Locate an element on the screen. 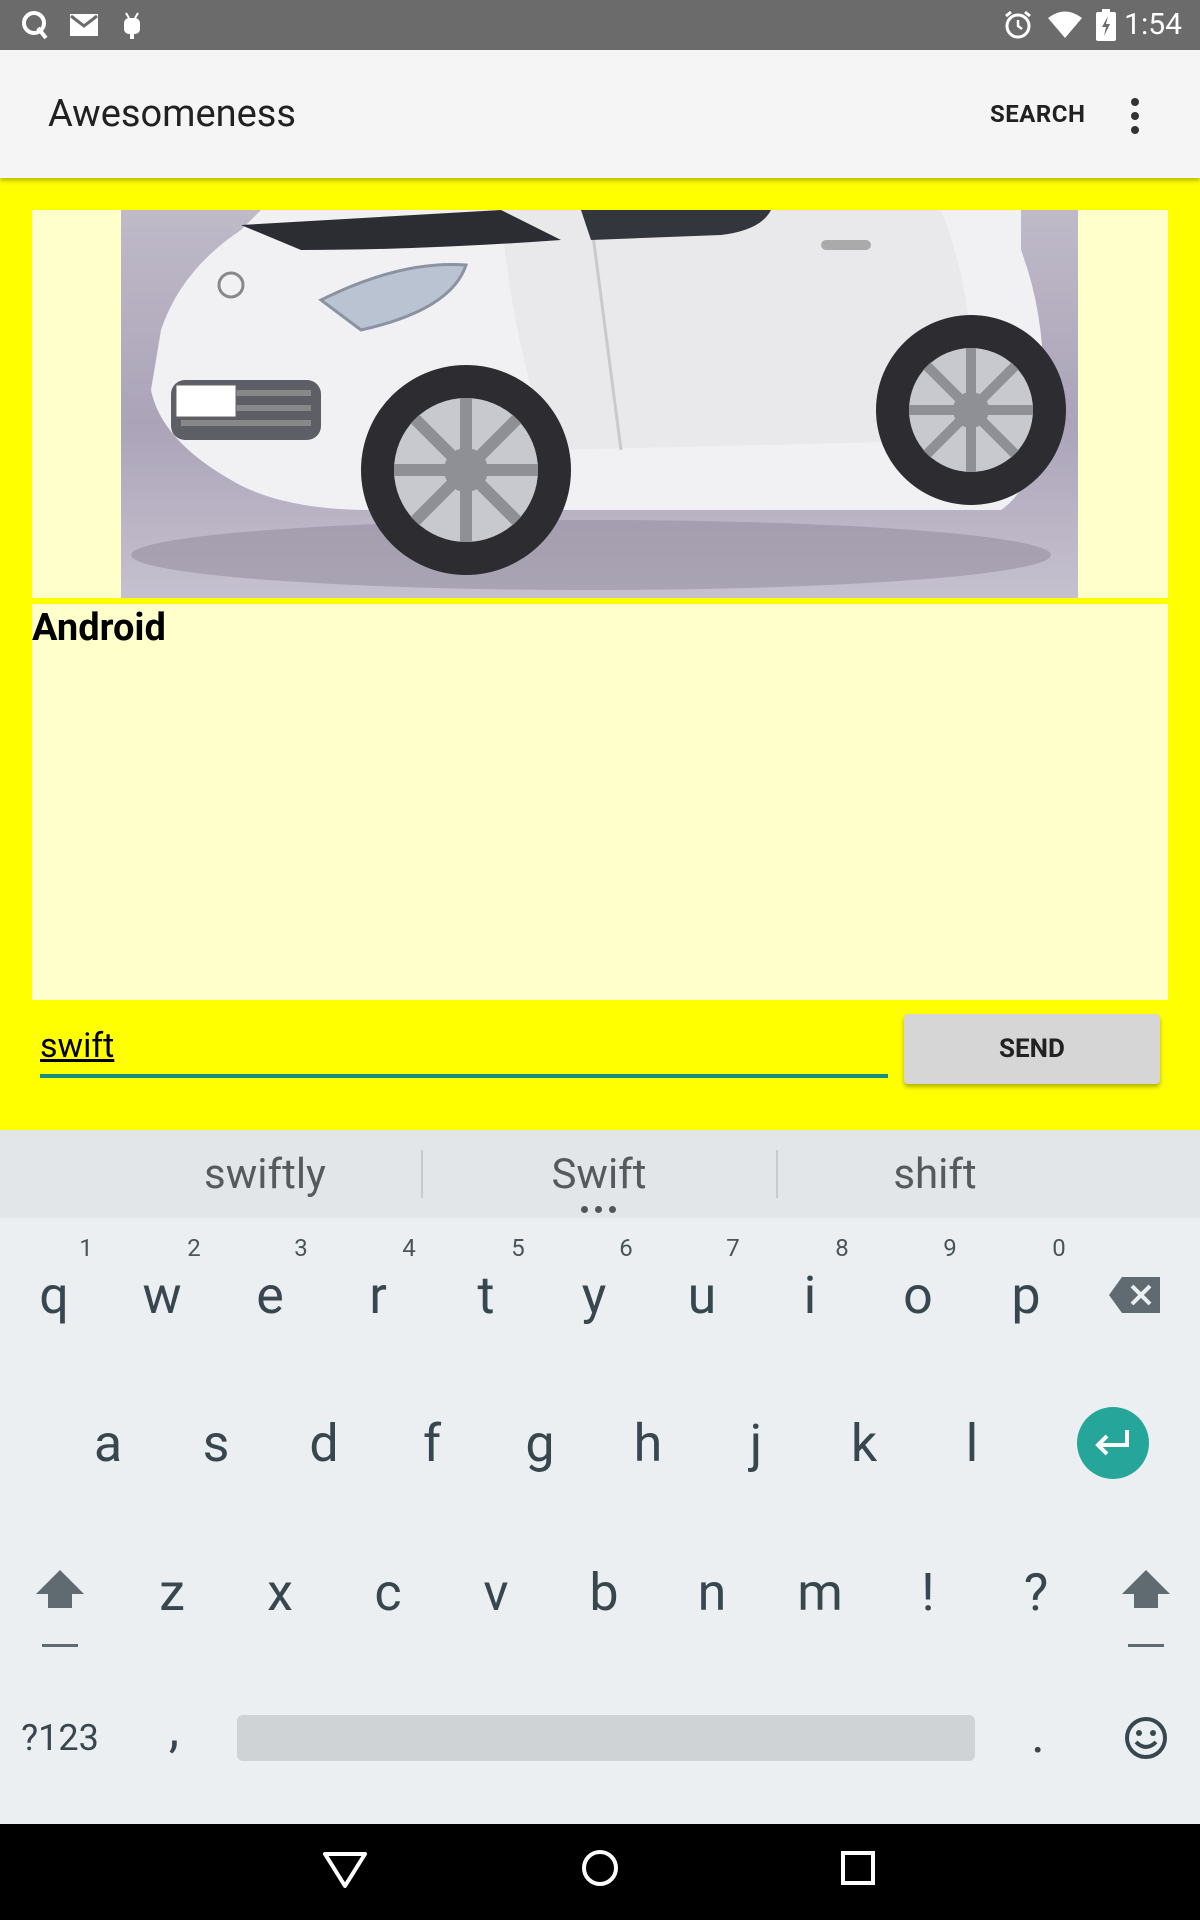 This screenshot has height=1920, width=1200. app-title: Awesomeness is located at coordinates (172, 114).